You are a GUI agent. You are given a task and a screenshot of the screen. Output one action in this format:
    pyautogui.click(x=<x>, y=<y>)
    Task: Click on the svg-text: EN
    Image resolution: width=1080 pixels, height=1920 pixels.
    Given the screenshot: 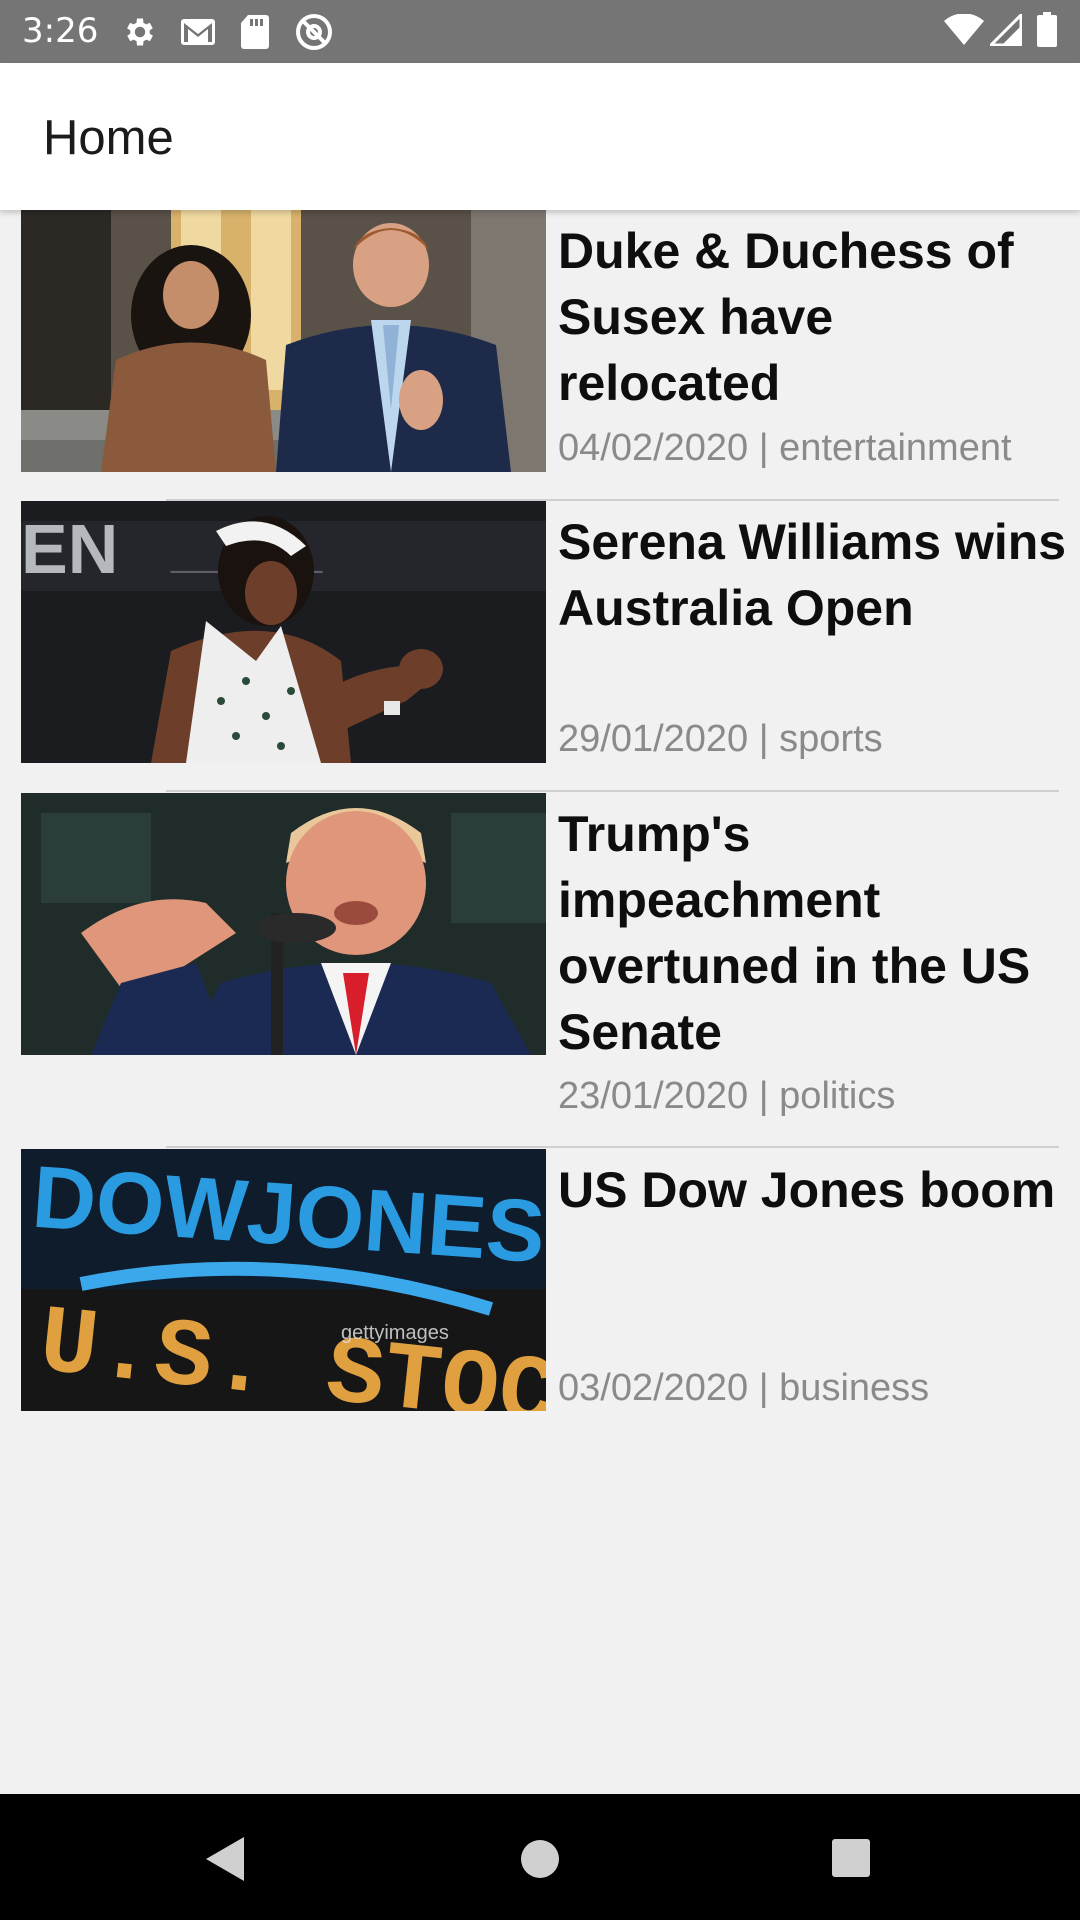 What is the action you would take?
    pyautogui.click(x=69, y=549)
    